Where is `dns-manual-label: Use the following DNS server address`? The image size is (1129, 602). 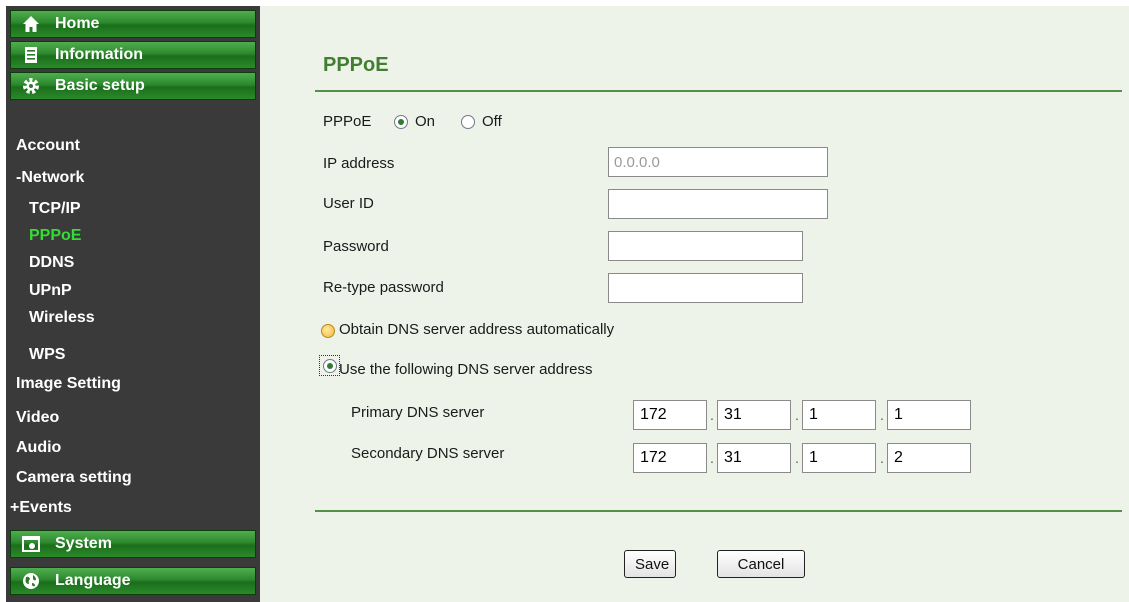
dns-manual-label: Use the following DNS server address is located at coordinates (465, 369).